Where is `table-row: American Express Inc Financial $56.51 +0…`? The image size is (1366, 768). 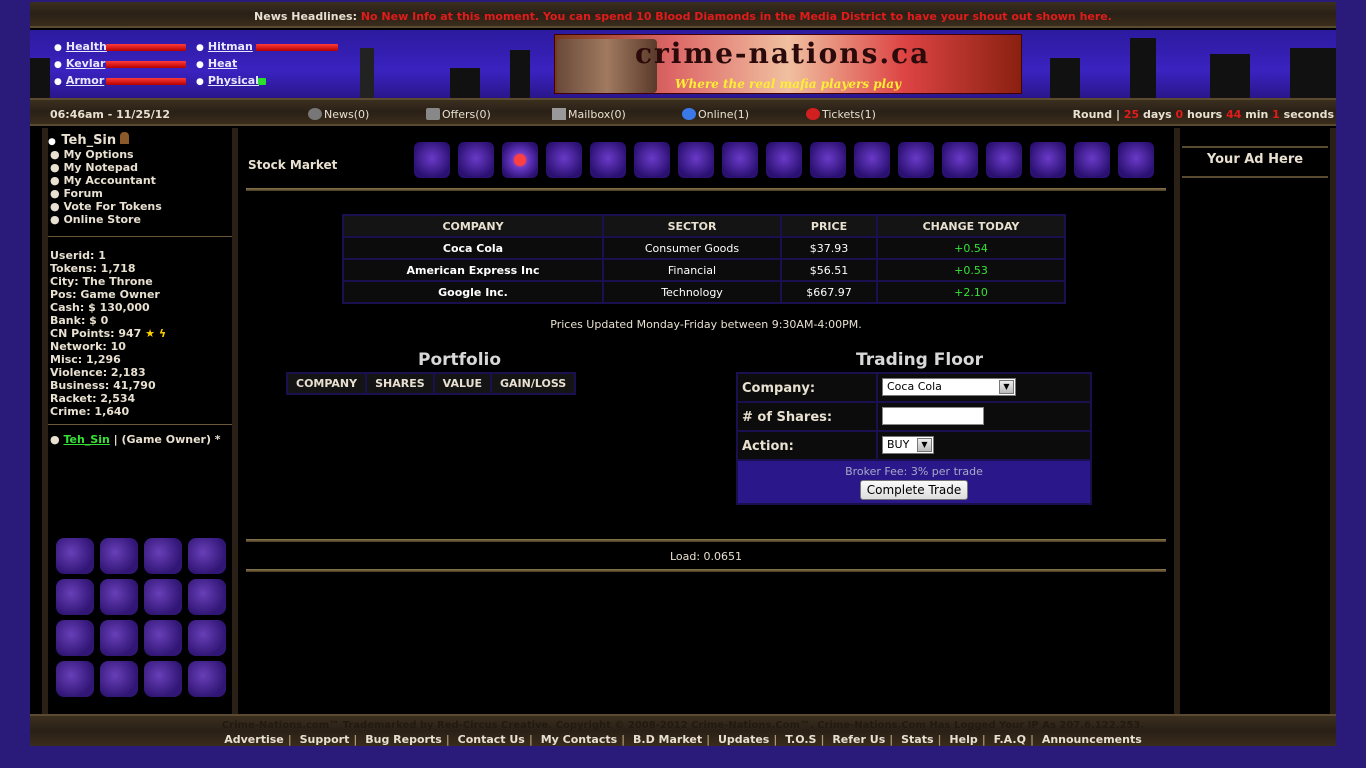 table-row: American Express Inc Financial $56.51 +0… is located at coordinates (704, 270).